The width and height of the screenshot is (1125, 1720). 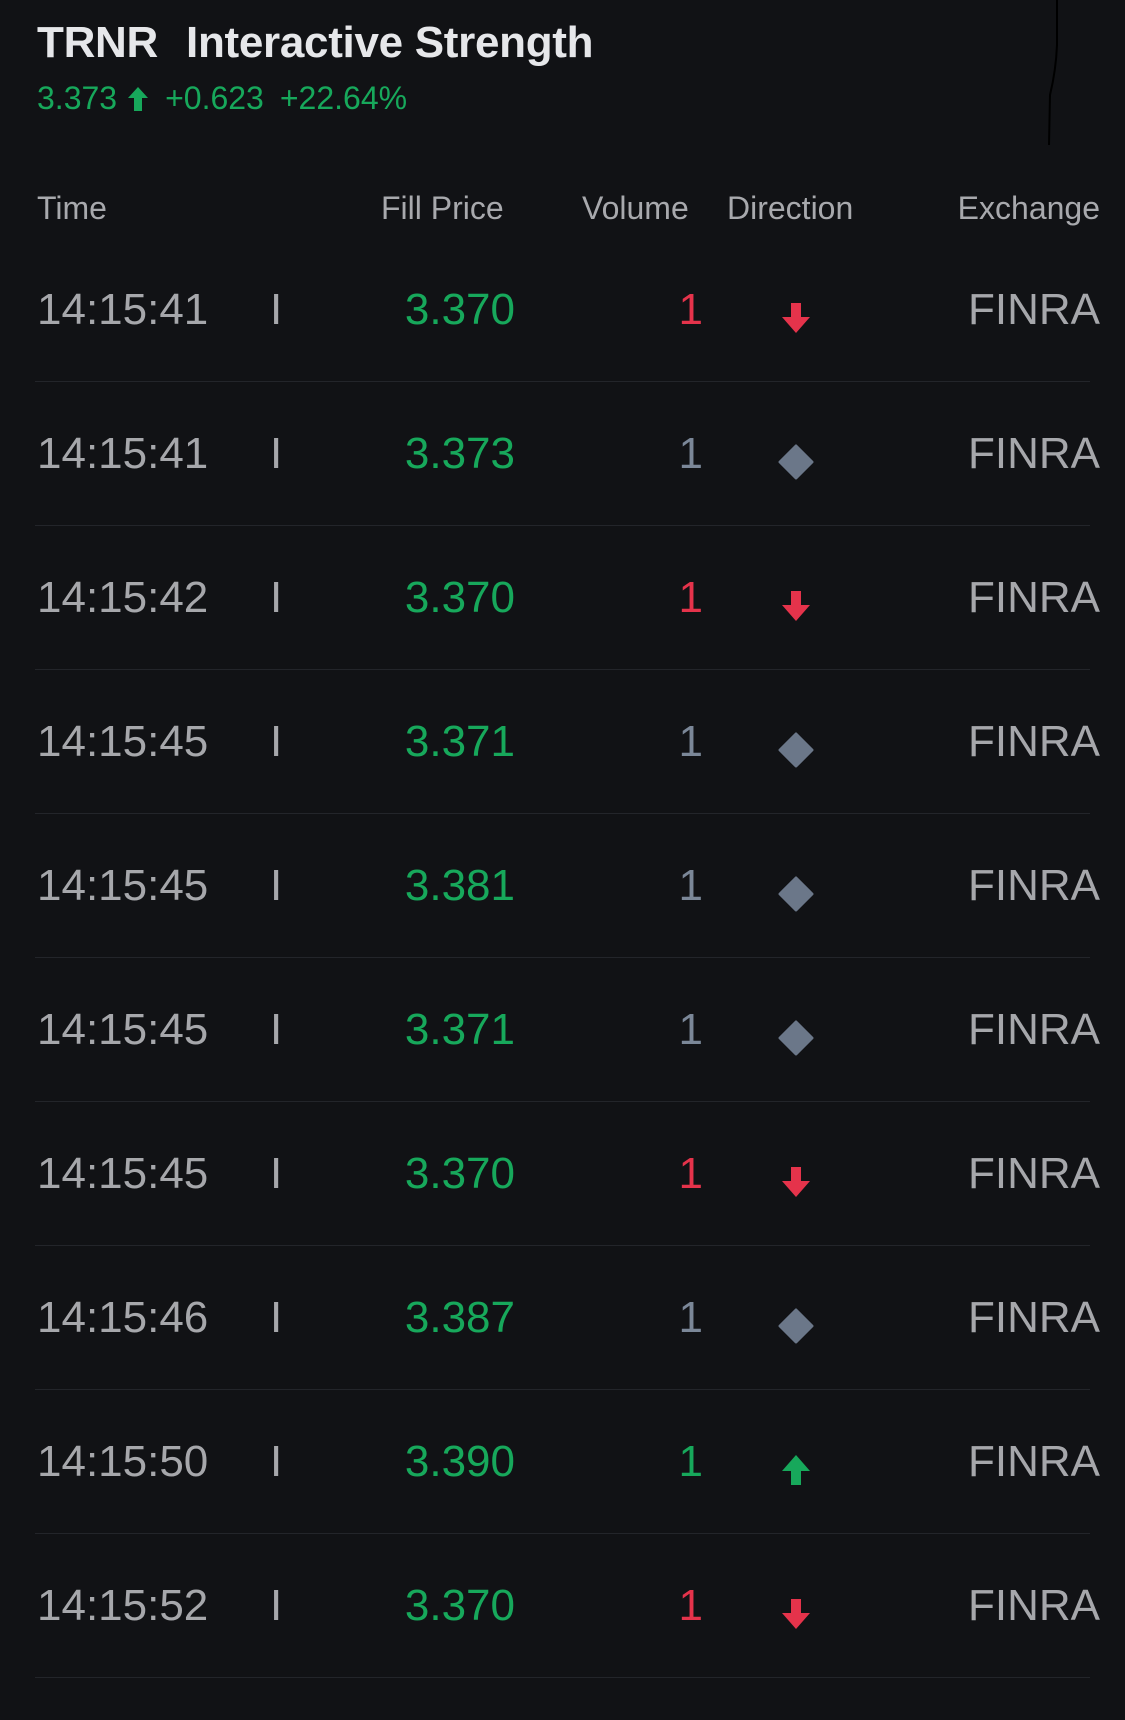 I want to click on trade-time: 14:15:50, so click(x=123, y=1461).